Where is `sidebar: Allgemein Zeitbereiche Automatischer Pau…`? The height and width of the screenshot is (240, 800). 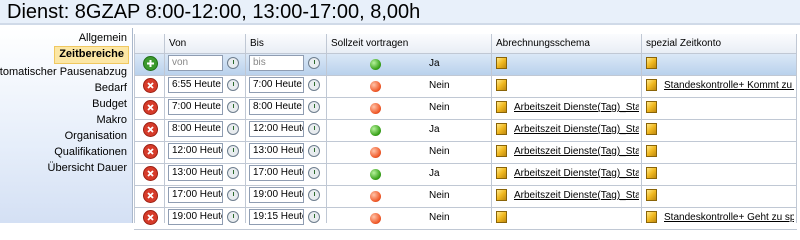 sidebar: Allgemein Zeitbereiche Automatischer Pau… is located at coordinates (66, 125).